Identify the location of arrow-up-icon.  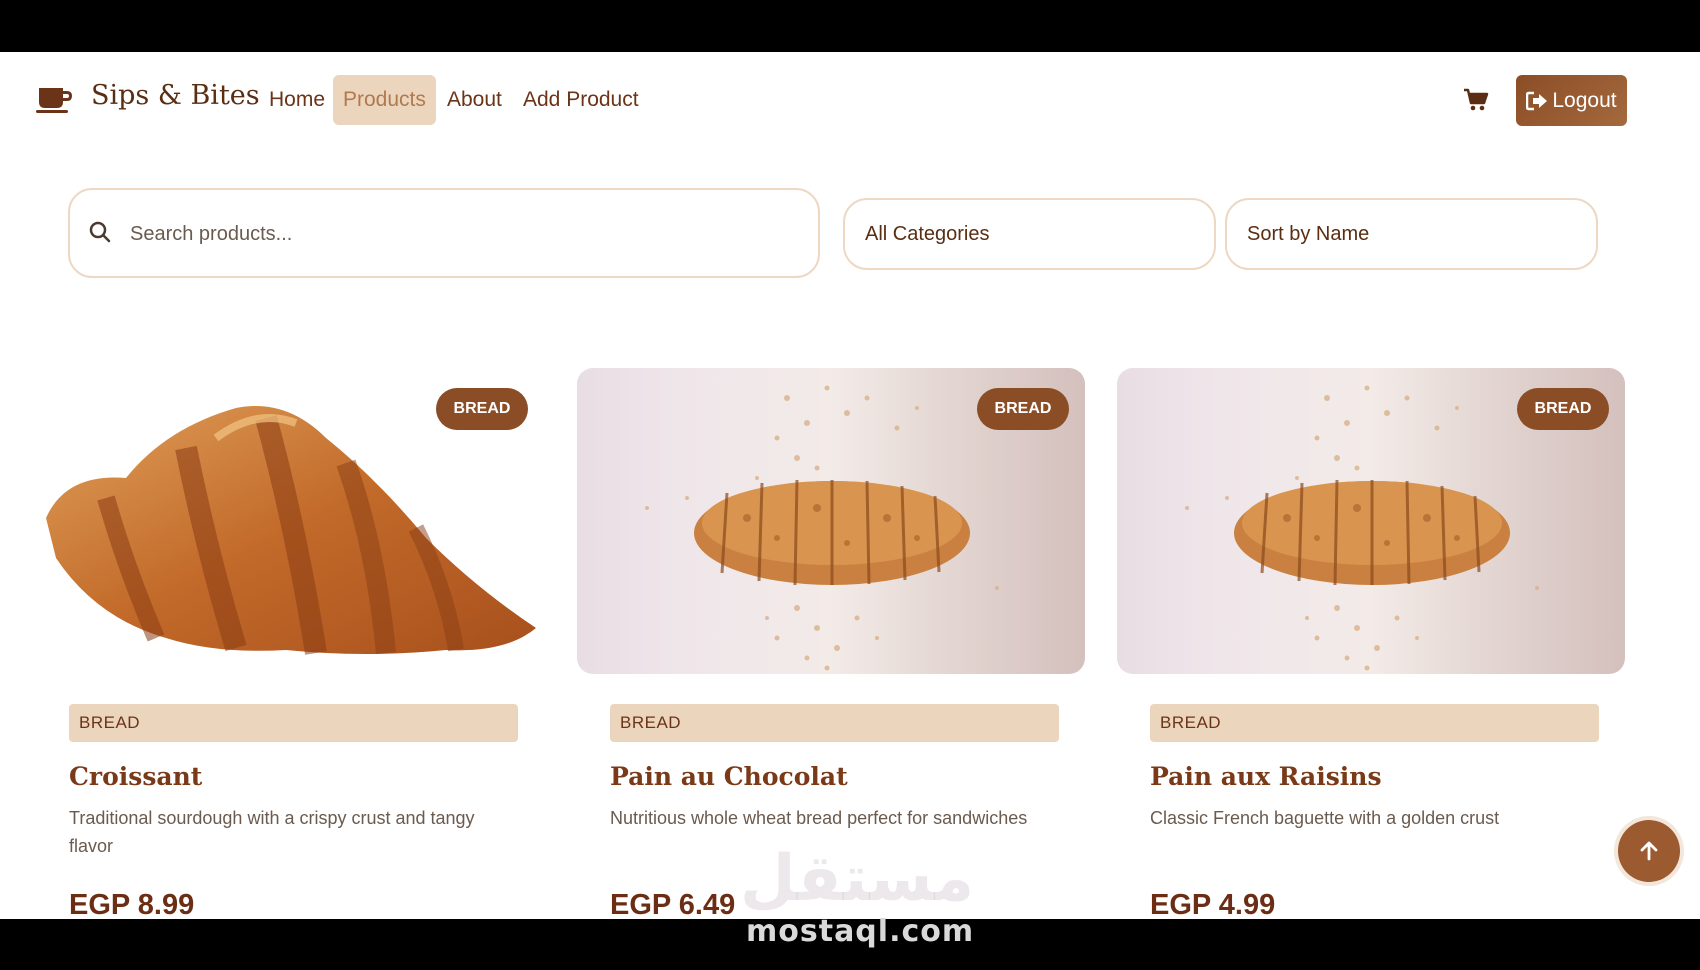
(1649, 851).